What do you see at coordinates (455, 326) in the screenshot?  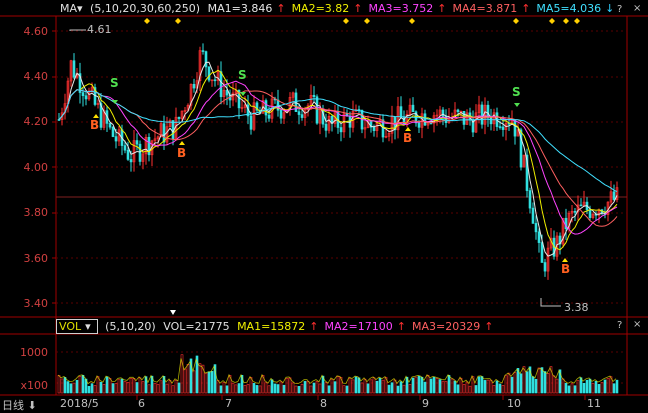 I see `vol-ma-value: MA3=20329 ↑` at bounding box center [455, 326].